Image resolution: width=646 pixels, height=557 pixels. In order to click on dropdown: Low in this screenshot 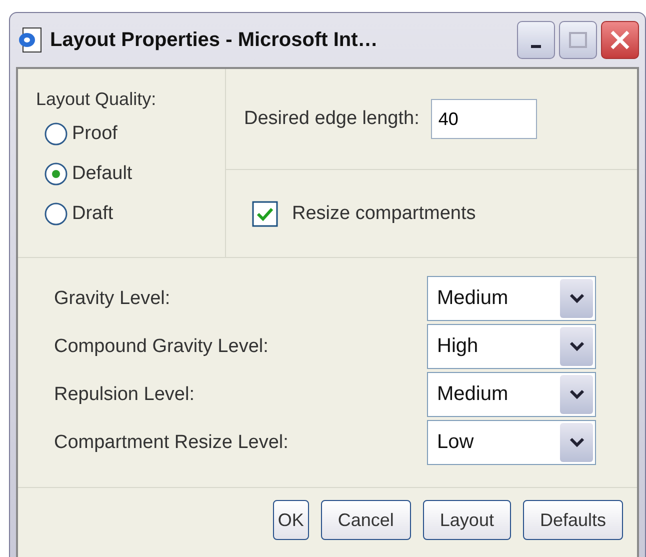, I will do `click(511, 442)`.